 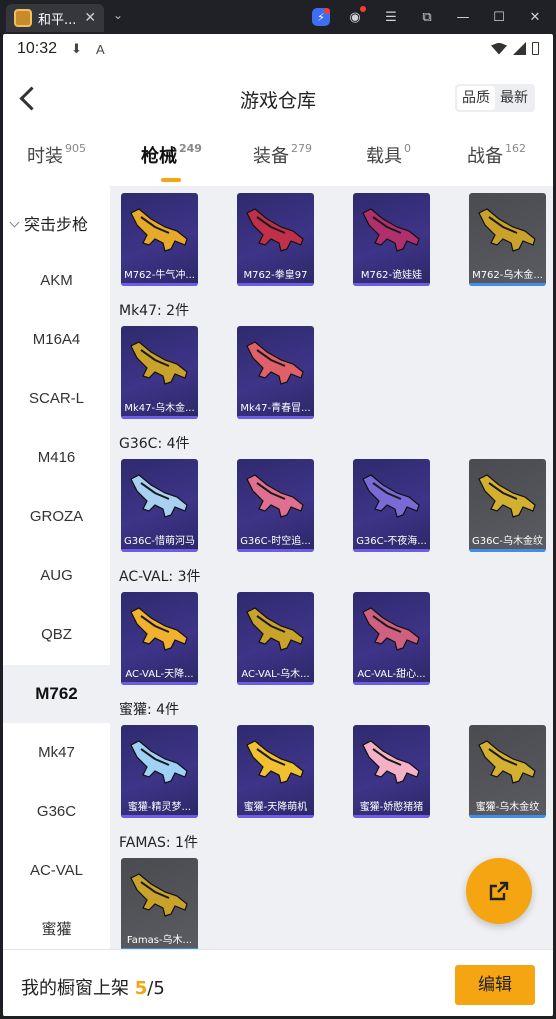 What do you see at coordinates (384, 156) in the screenshot?
I see `tab-label: 载具` at bounding box center [384, 156].